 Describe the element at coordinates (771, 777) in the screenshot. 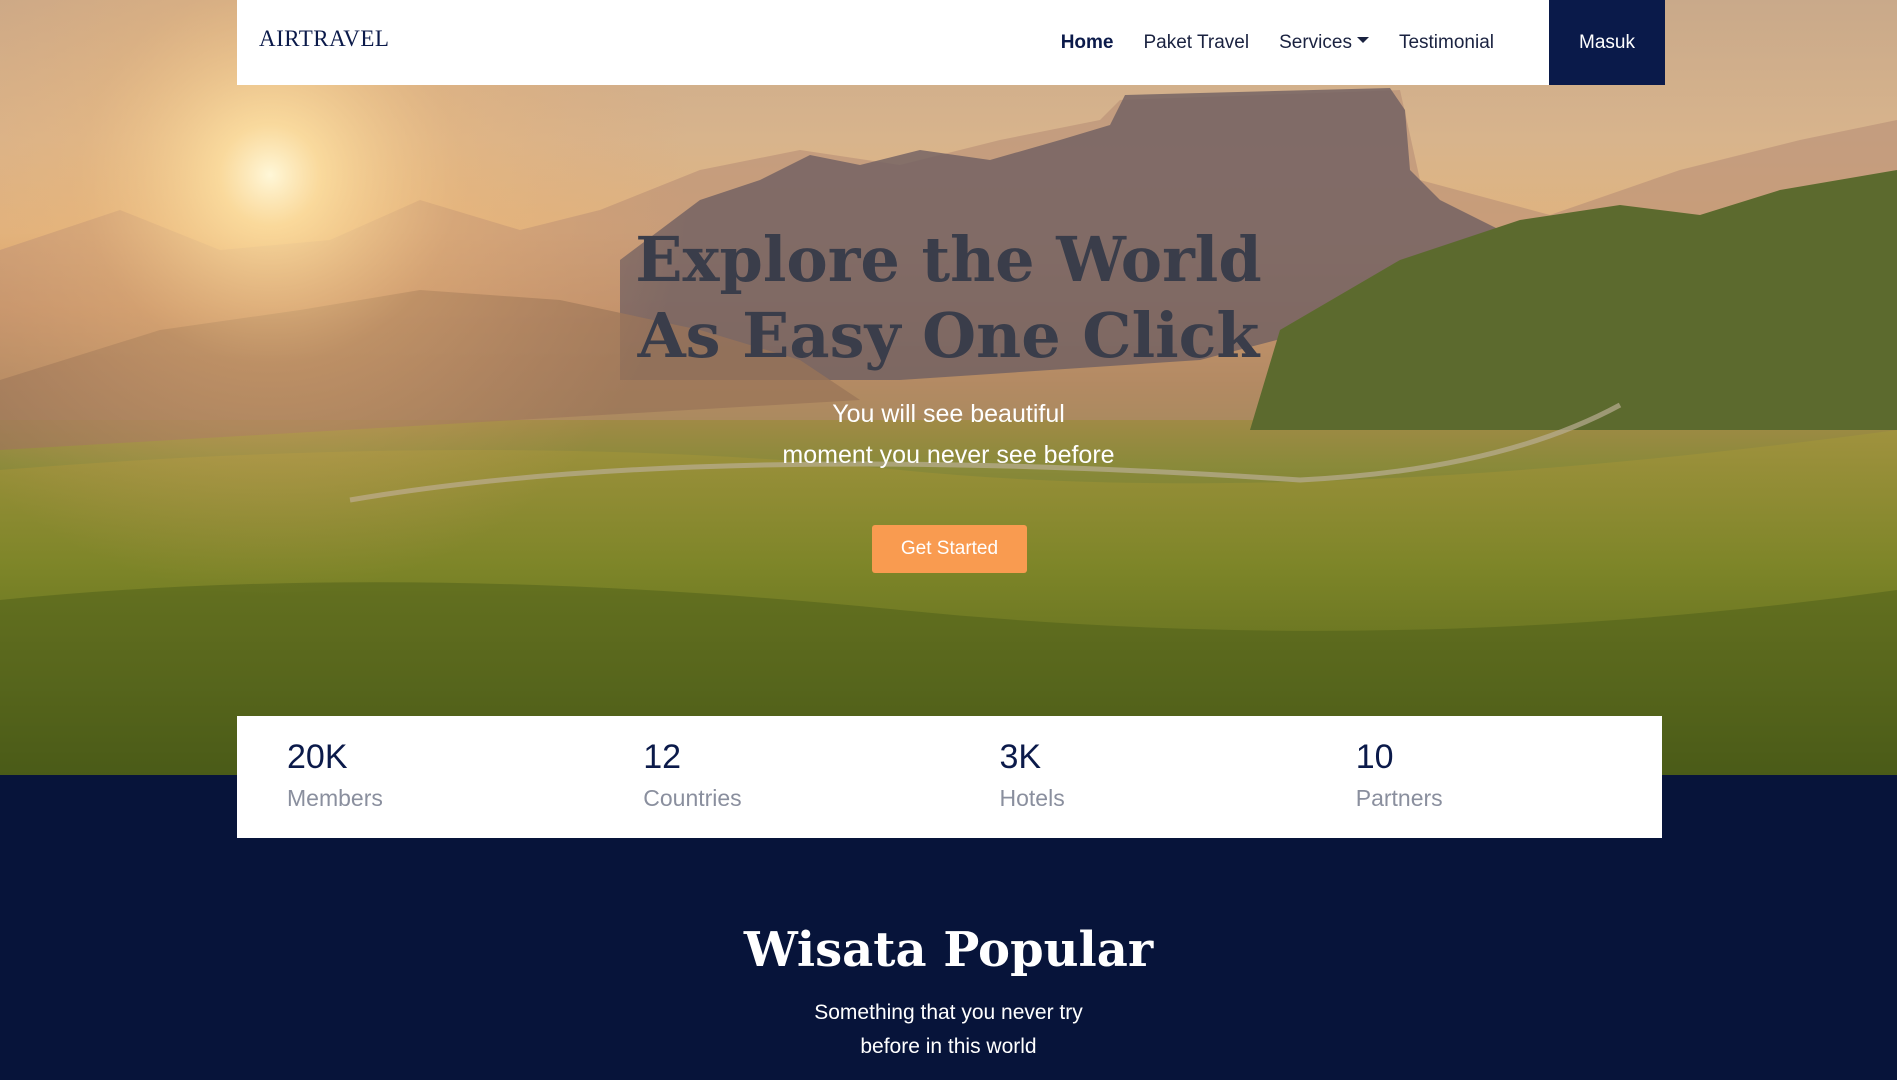

I see `stat-countries: 12 Countries` at that location.